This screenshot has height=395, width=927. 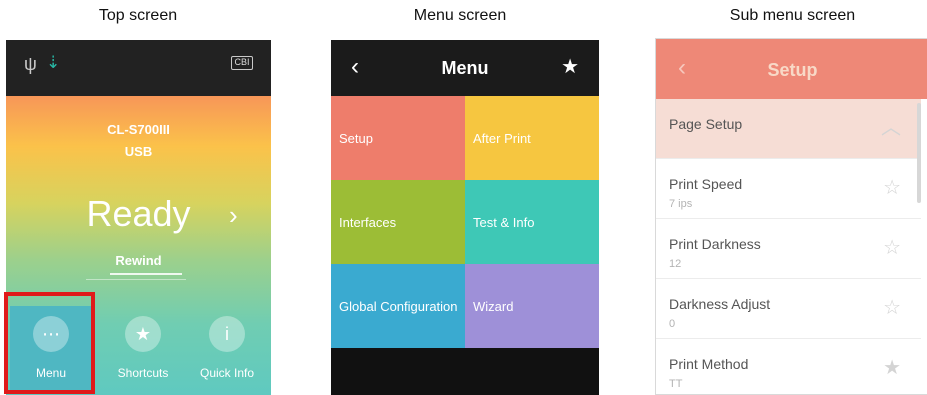 What do you see at coordinates (792, 15) in the screenshot?
I see `caption-sub-menu-screen: Sub menu screen` at bounding box center [792, 15].